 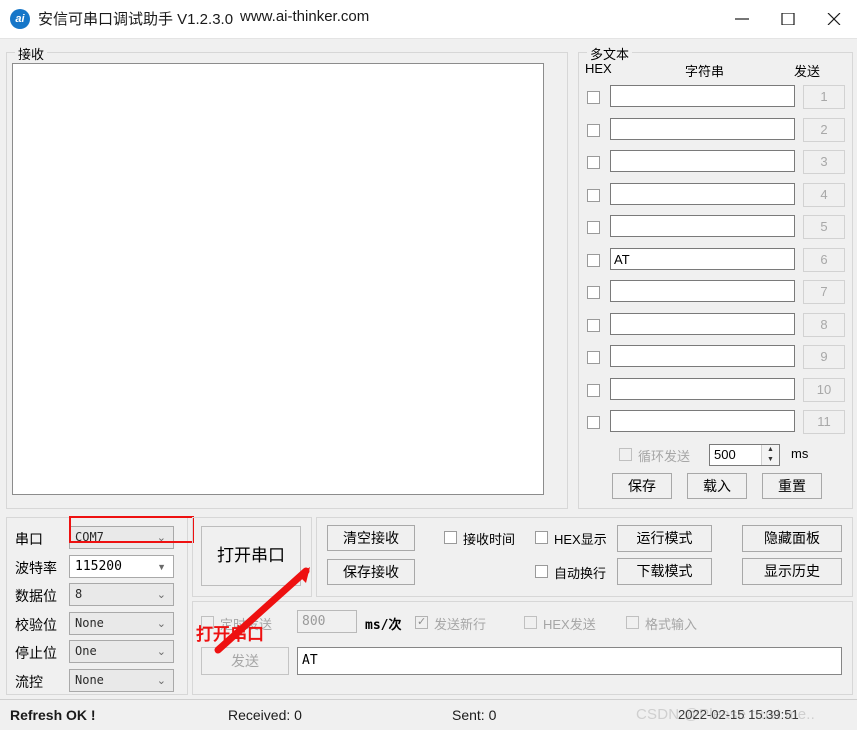 I want to click on multitext-row: 10, so click(x=715, y=392).